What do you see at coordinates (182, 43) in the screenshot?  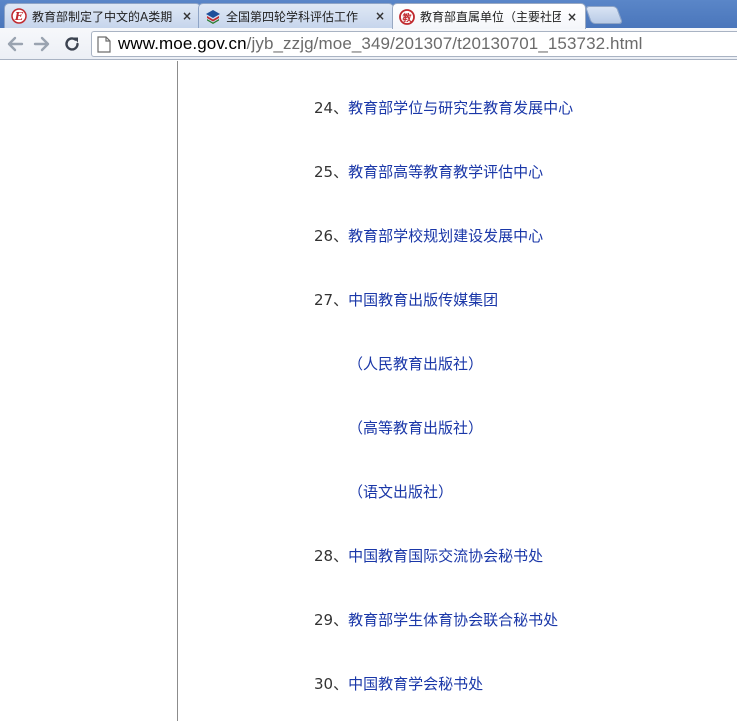 I see `url-host: www.moe.gov.cn` at bounding box center [182, 43].